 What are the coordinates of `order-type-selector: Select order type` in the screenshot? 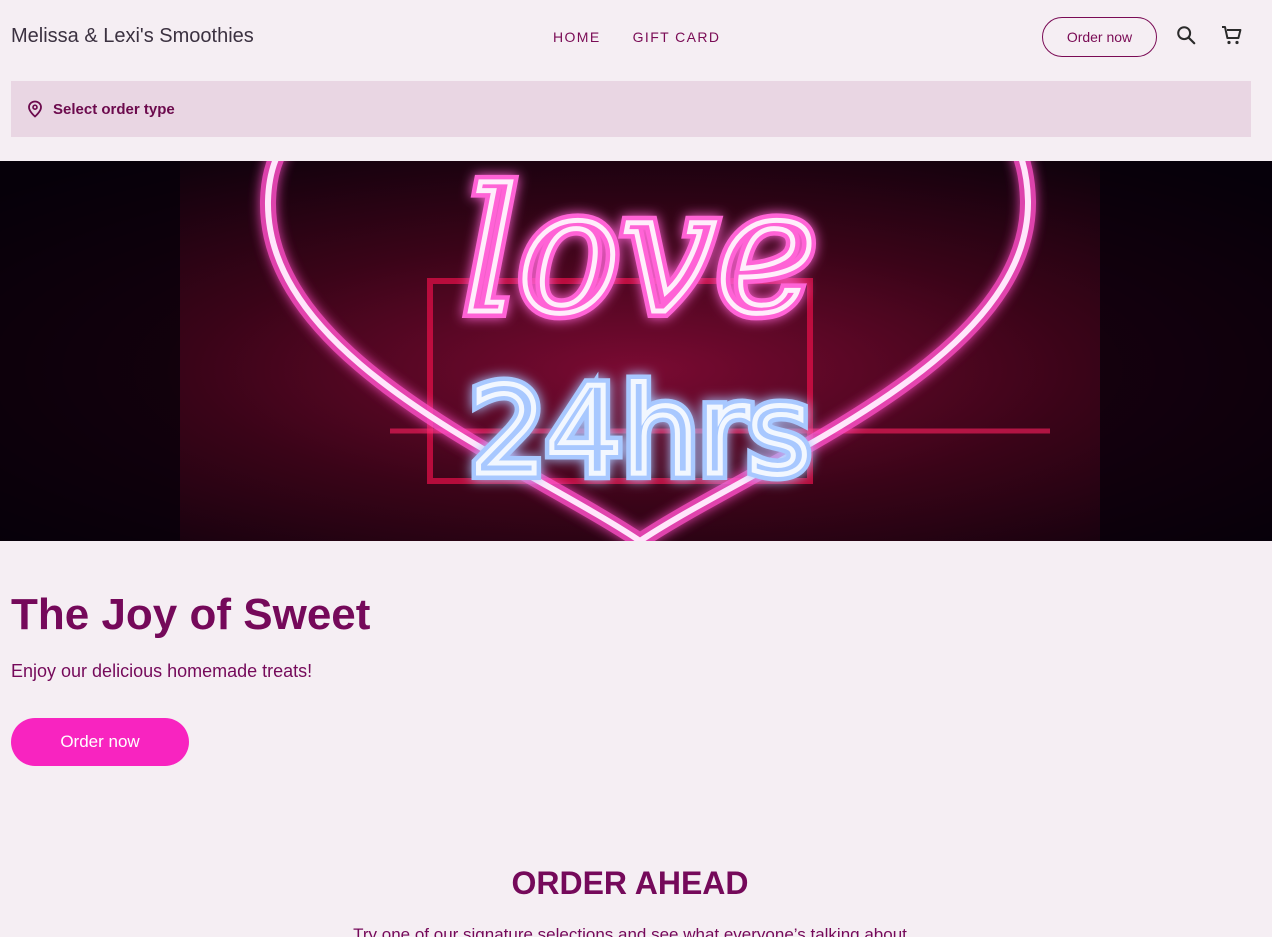 It's located at (631, 109).